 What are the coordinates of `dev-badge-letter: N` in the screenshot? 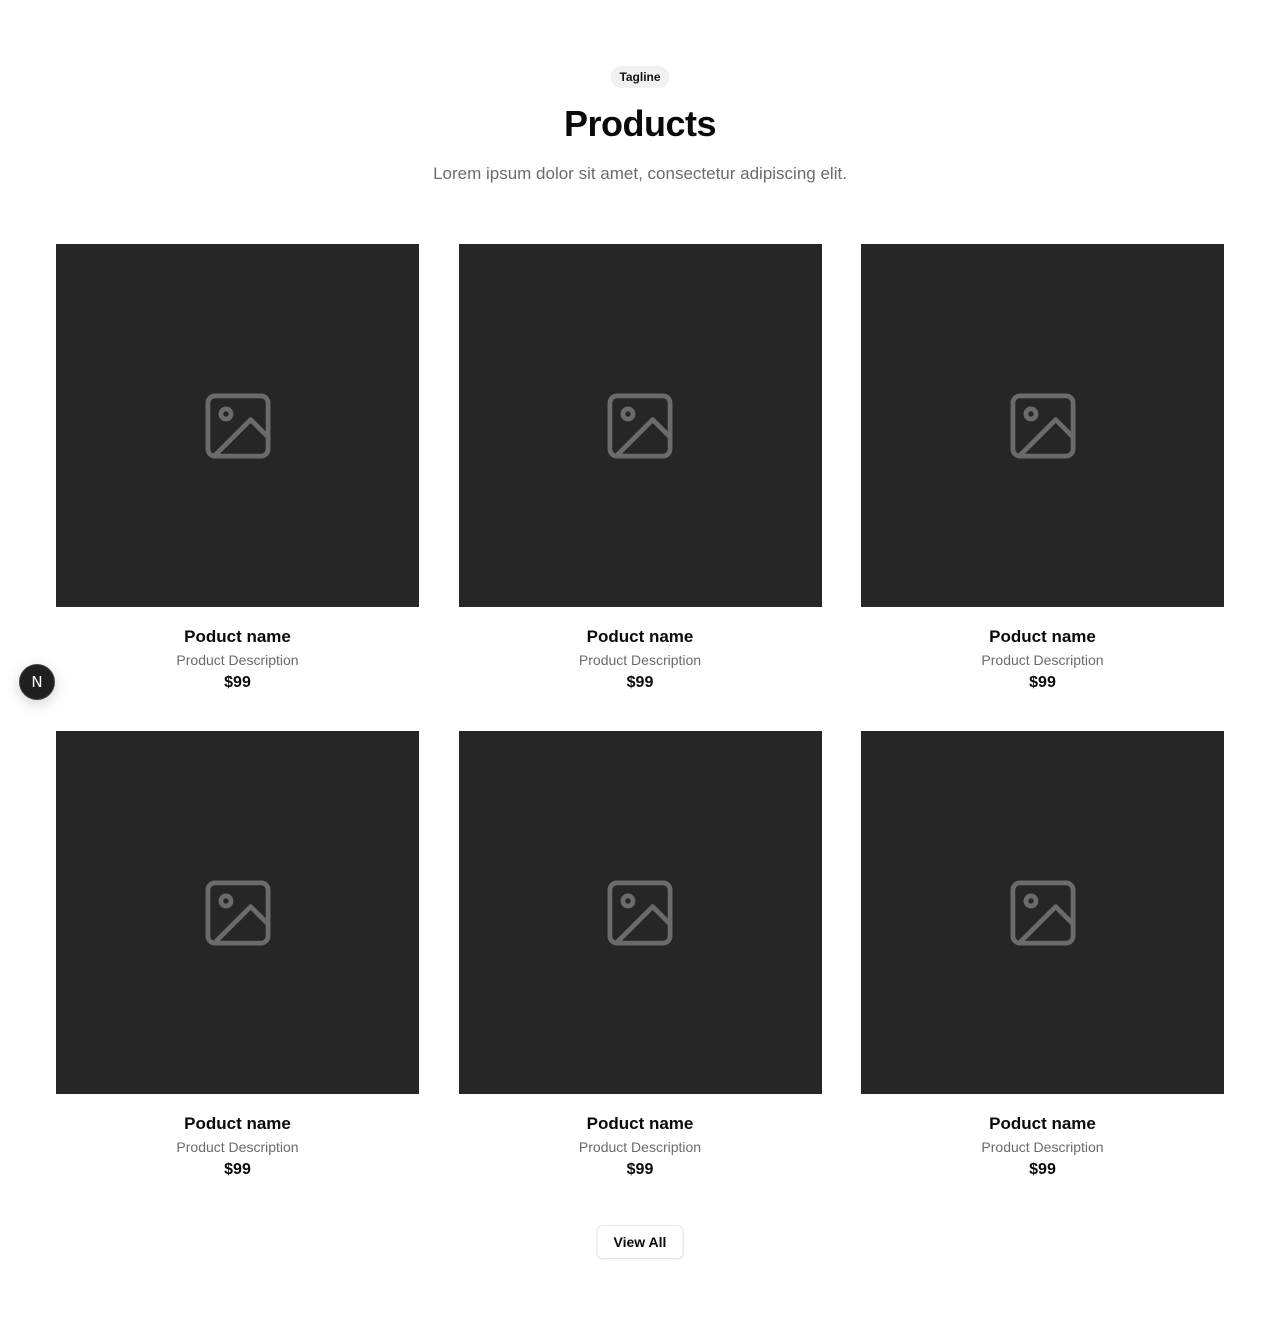 It's located at (37, 682).